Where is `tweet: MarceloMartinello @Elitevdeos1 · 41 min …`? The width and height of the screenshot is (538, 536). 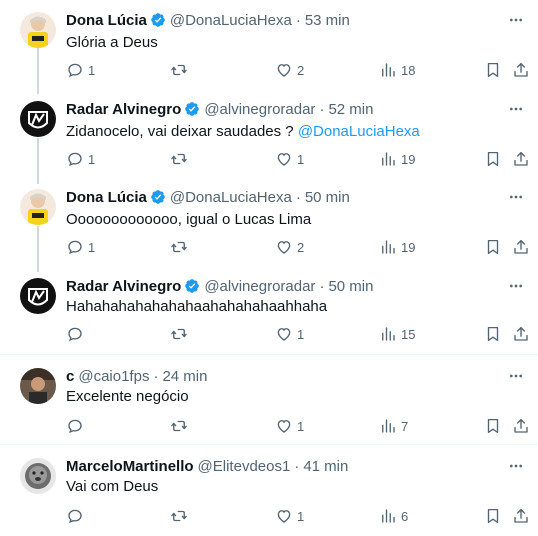
tweet: MarceloMartinello @Elitevdeos1 · 41 min … is located at coordinates (269, 493).